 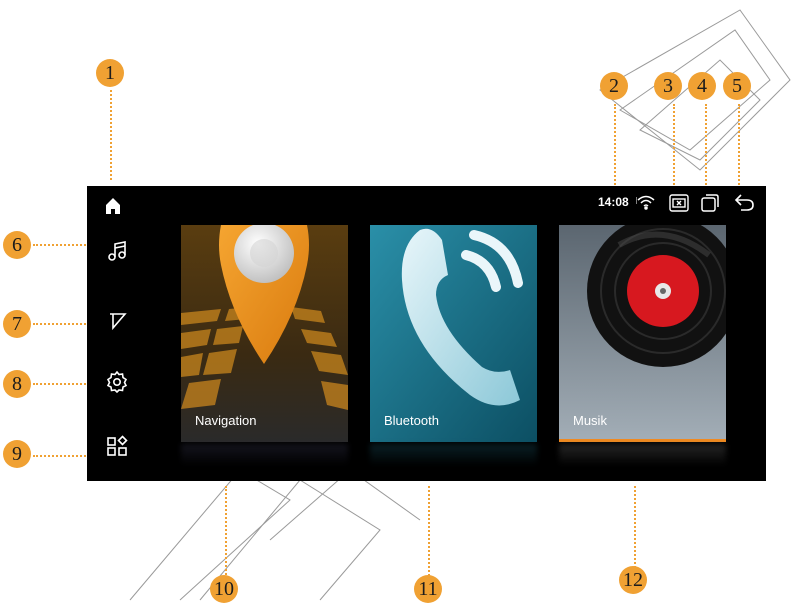 I want to click on callout-2: 2, so click(x=614, y=86).